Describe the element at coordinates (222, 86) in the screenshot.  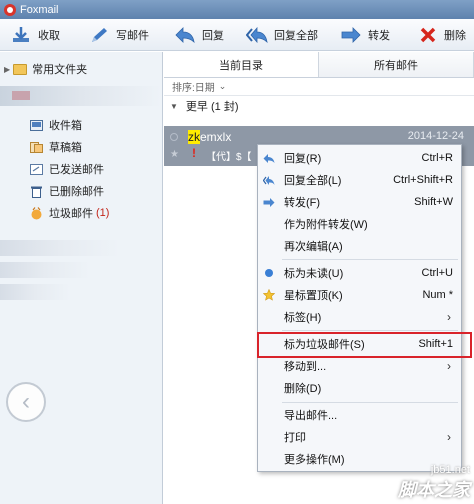
I see `chevron-down-icon: ⌄` at that location.